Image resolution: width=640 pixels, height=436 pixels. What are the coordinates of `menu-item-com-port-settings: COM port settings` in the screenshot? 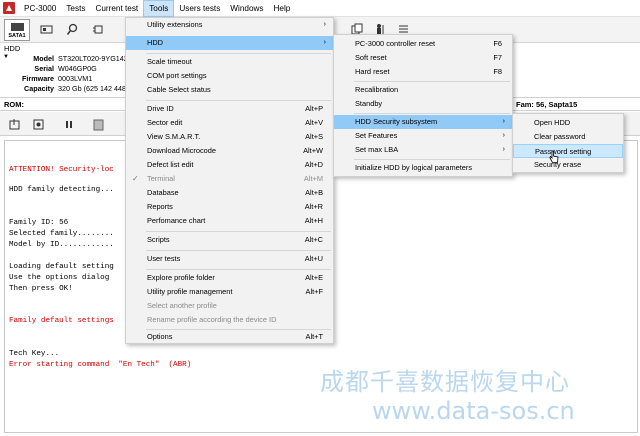 It's located at (229, 76).